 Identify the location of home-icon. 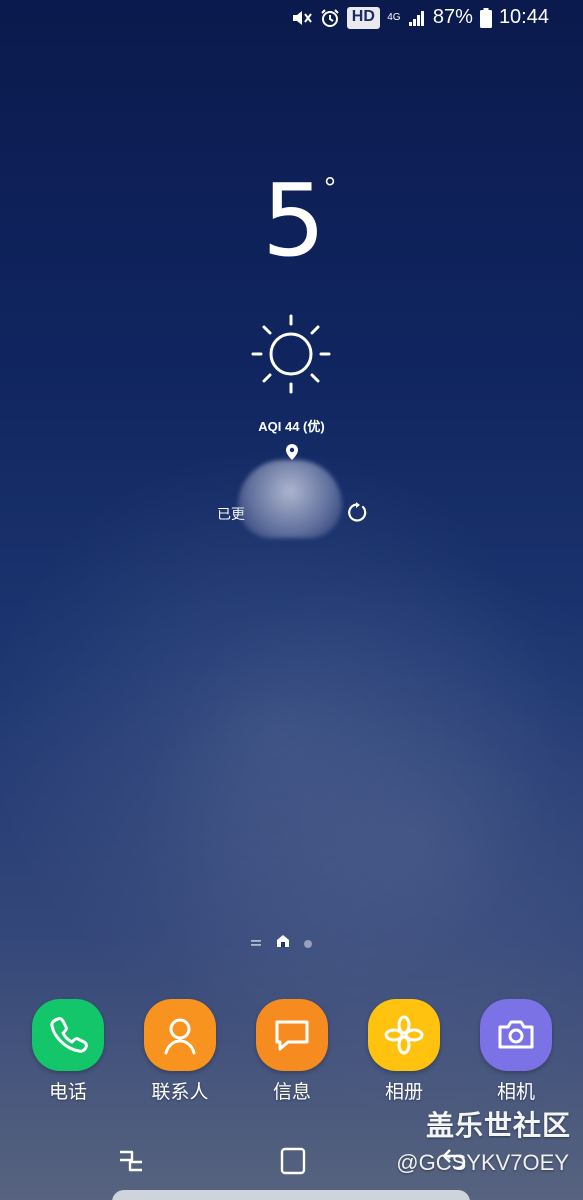
(283, 943).